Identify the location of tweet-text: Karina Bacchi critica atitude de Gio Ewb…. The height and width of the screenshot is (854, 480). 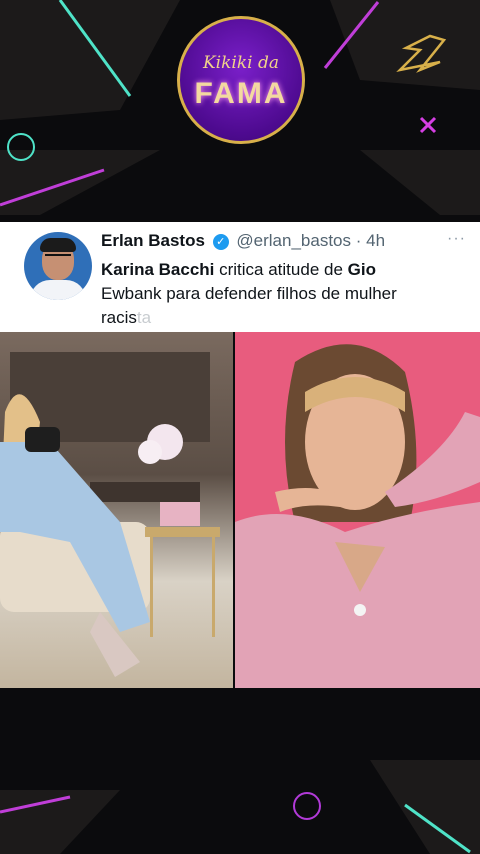
(271, 294).